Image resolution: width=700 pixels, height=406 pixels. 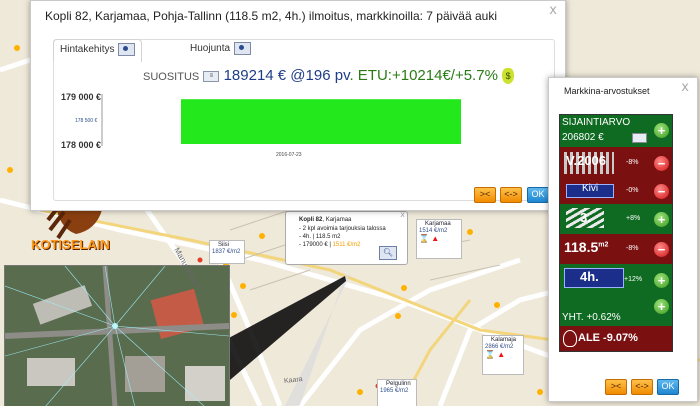 I want to click on popup-price-line: - 179000 € |, so click(x=316, y=245).